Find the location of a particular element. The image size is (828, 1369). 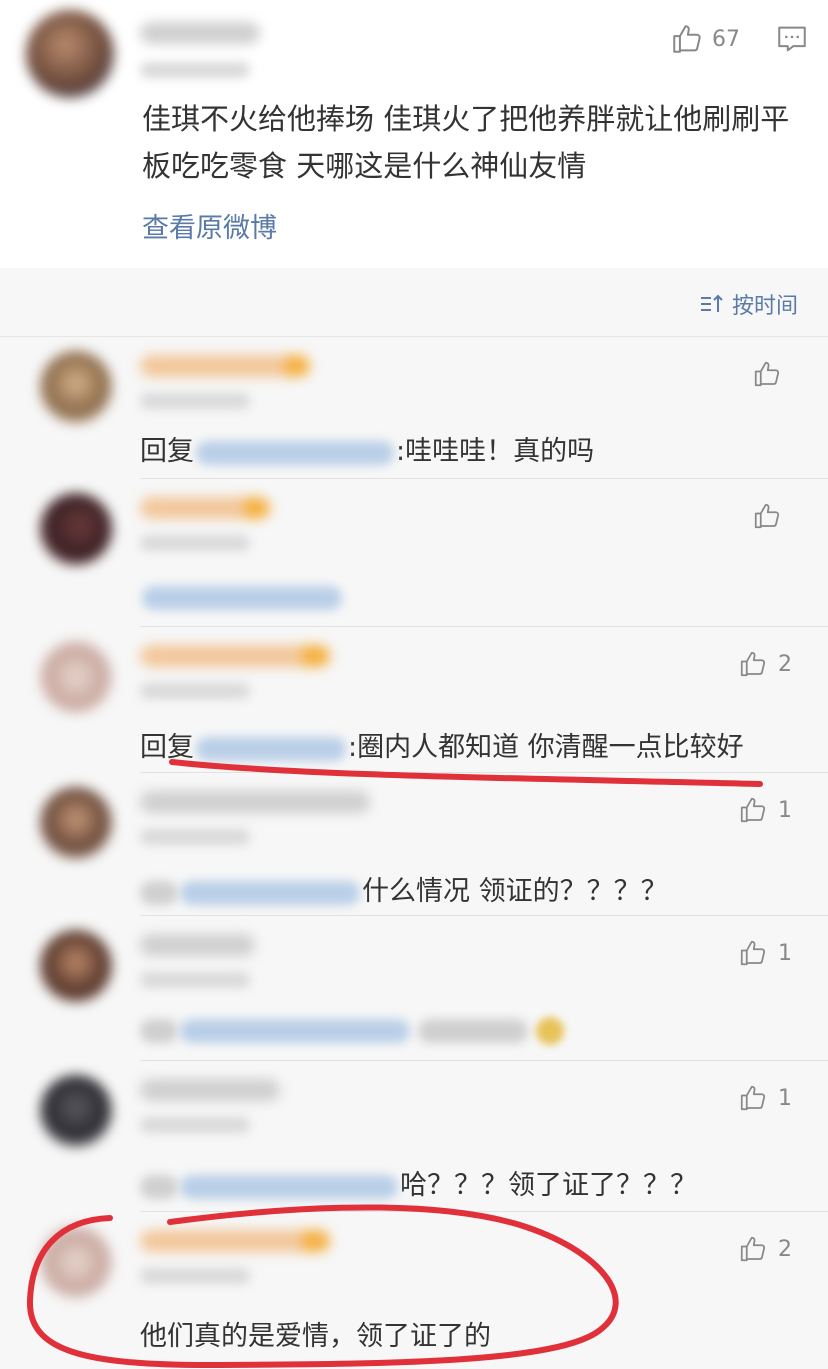

comment-text: 回复 :圈内人都知道 你清醒一点比较好 is located at coordinates (442, 744).